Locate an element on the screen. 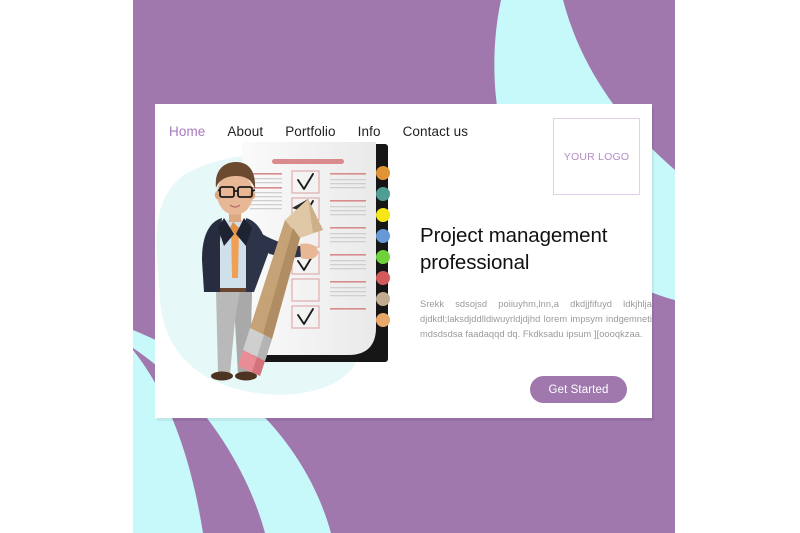 This screenshot has width=800, height=533. page-title: Project management professional is located at coordinates (514, 249).